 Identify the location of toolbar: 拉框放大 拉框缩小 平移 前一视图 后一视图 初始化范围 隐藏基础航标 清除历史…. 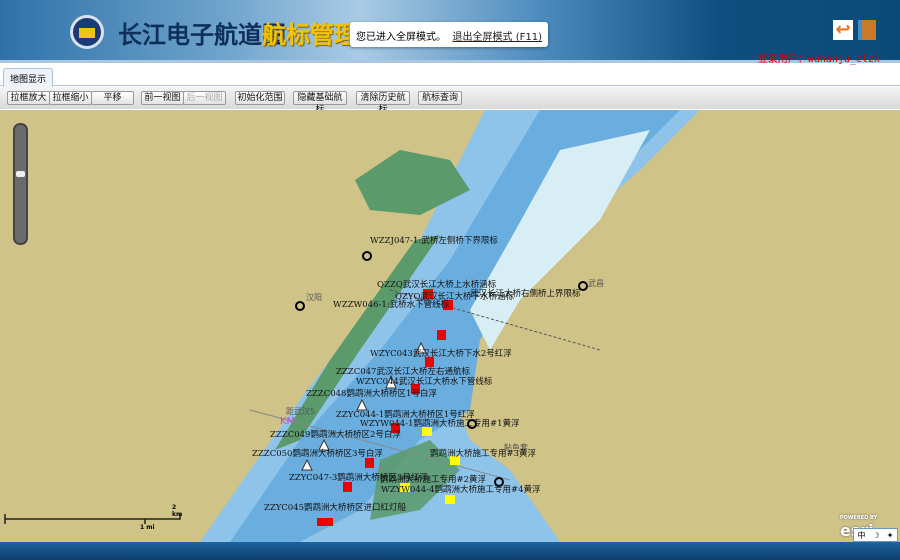
(450, 101).